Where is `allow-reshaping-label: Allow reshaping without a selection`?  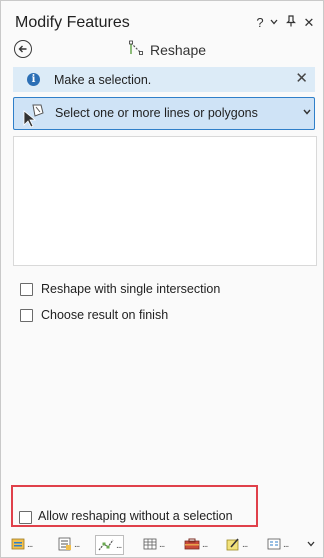
allow-reshaping-label: Allow reshaping without a selection is located at coordinates (135, 516).